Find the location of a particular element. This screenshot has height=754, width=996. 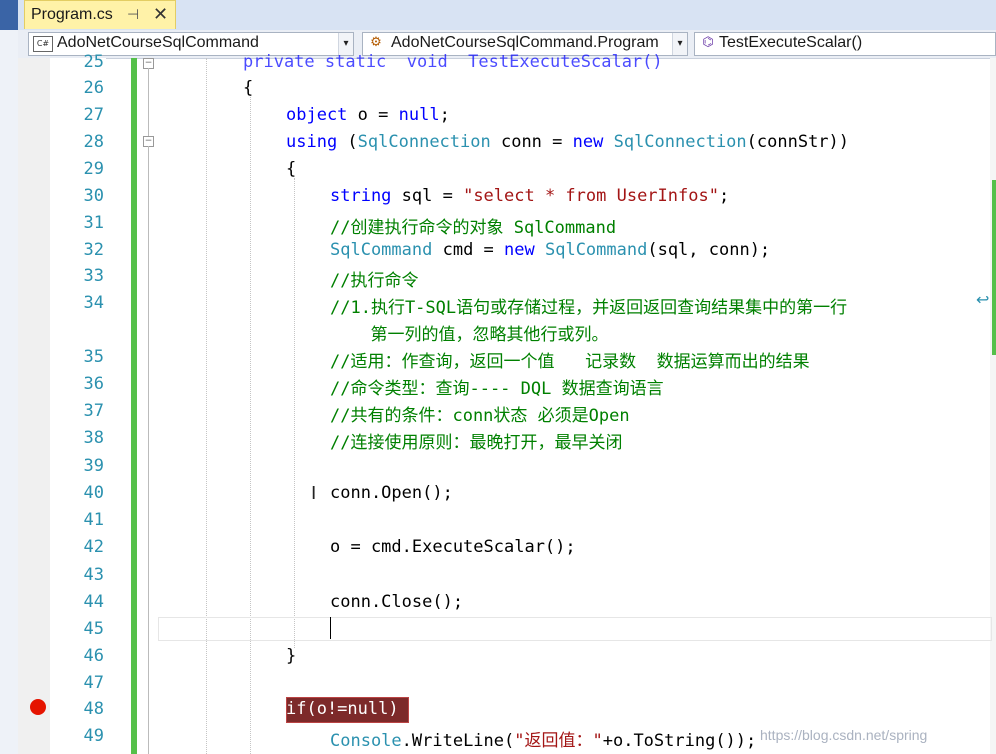

code-line: Console.WriteLine("返回值："+o.ToString()); is located at coordinates (543, 738).